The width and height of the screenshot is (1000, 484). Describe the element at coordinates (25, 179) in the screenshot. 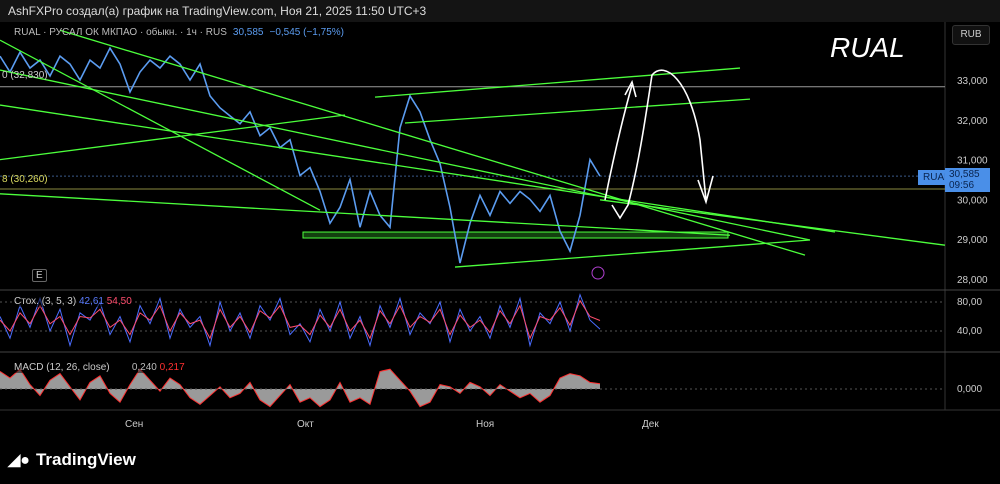

I see `level-label-2: 8 (30,260)` at that location.